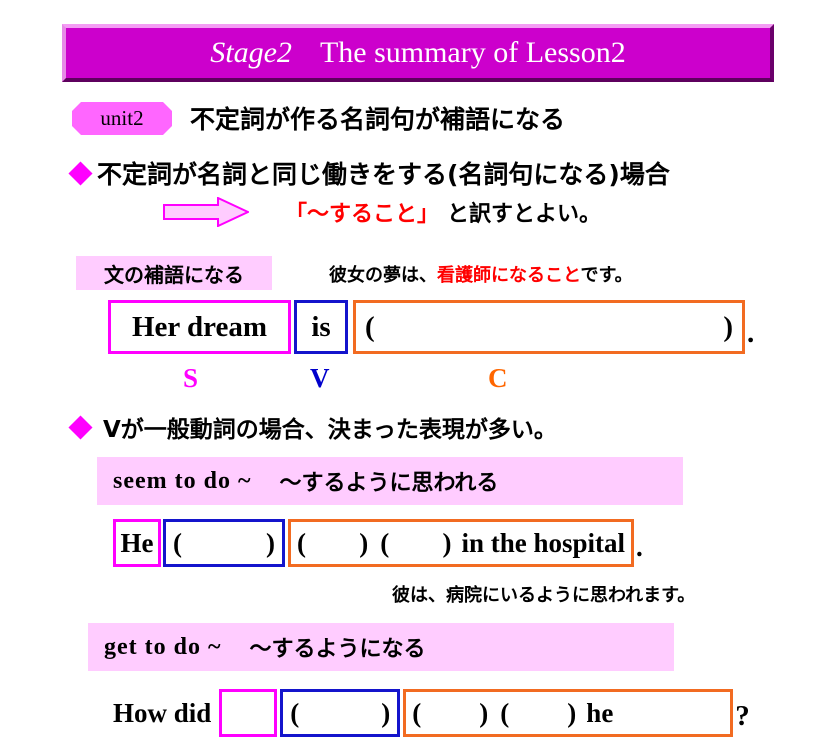 This screenshot has width=832, height=737. I want to click on idiom-seem-japanese: ～するように思われる, so click(389, 483).